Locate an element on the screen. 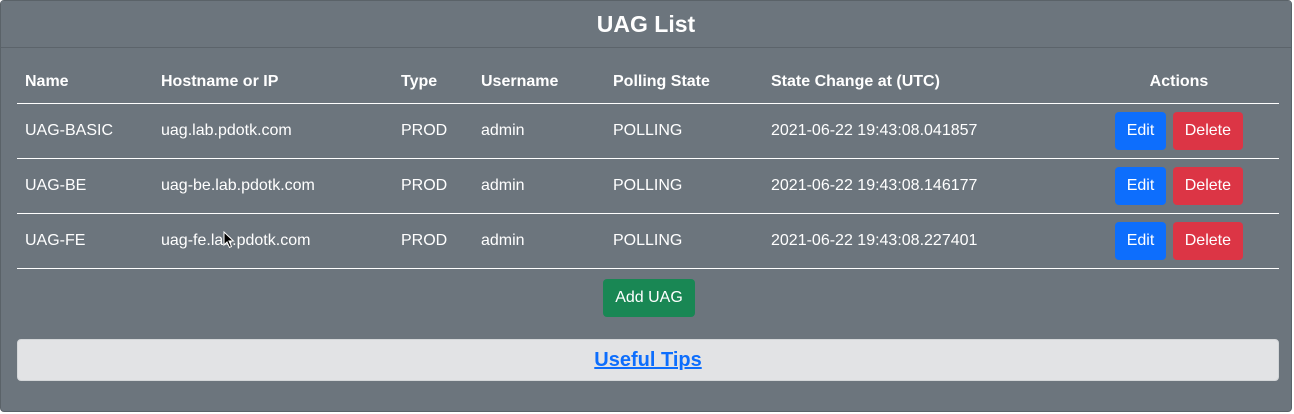  card-header: UAG List is located at coordinates (646, 24).